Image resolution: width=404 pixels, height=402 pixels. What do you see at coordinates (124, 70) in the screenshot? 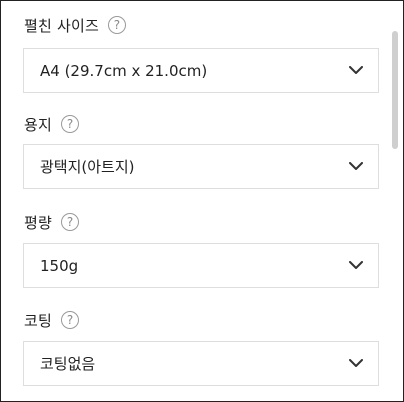
I see `size-select-value: A4 (29.7cm x 21.0cm)` at bounding box center [124, 70].